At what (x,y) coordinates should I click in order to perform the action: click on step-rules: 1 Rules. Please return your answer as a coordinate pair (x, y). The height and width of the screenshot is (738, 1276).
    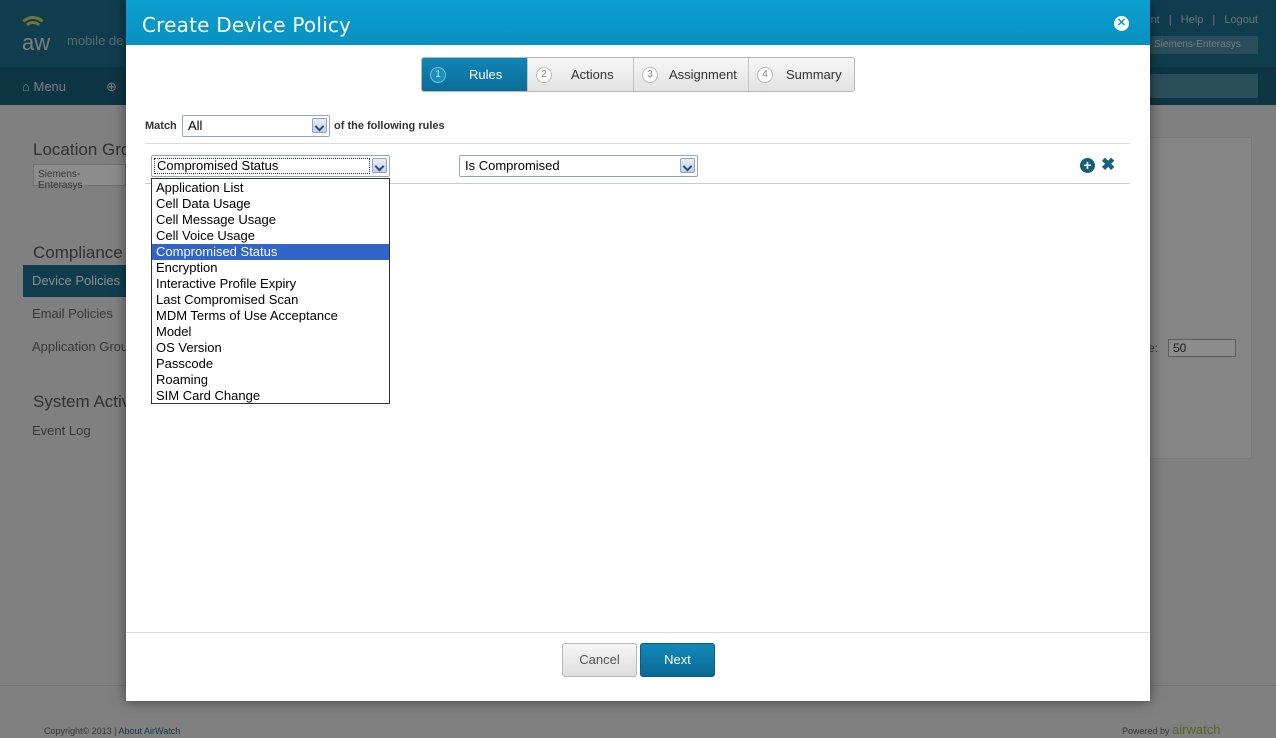
    Looking at the image, I should click on (474, 74).